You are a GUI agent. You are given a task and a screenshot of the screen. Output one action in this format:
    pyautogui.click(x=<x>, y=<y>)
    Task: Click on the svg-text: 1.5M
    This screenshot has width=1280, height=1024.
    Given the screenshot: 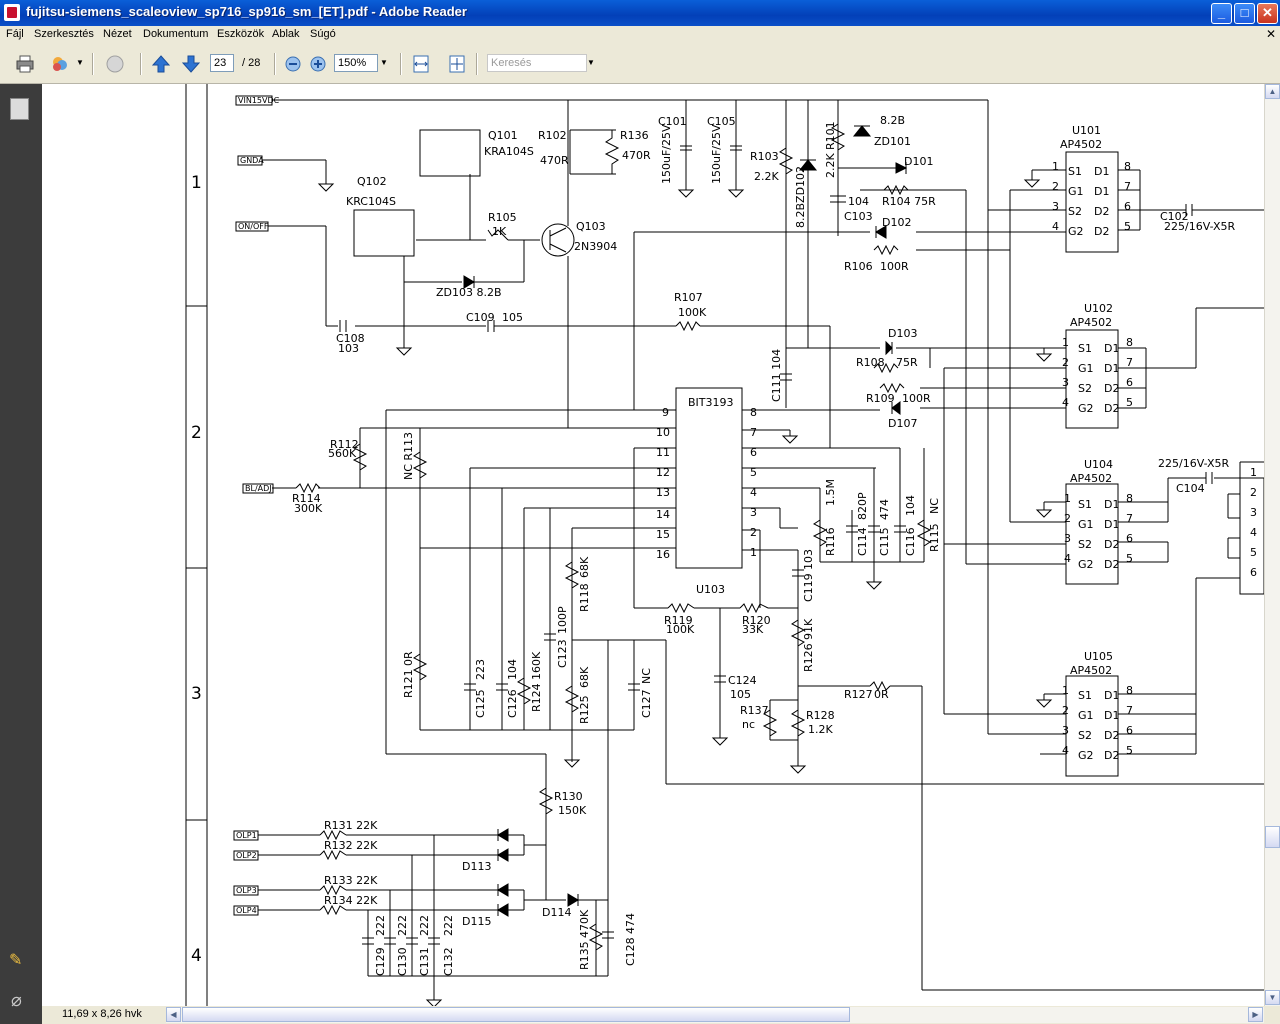 What is the action you would take?
    pyautogui.click(x=830, y=492)
    